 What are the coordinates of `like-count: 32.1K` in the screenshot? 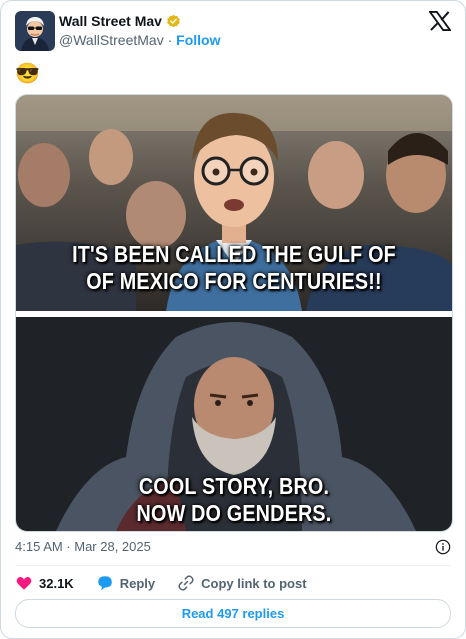 It's located at (56, 583).